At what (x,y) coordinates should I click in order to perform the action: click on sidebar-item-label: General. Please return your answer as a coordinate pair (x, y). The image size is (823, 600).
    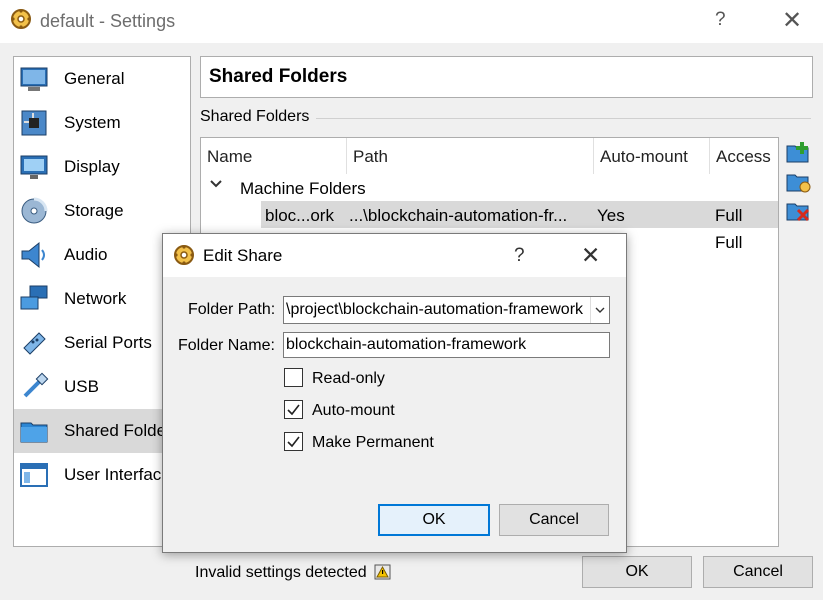
    Looking at the image, I should click on (94, 78).